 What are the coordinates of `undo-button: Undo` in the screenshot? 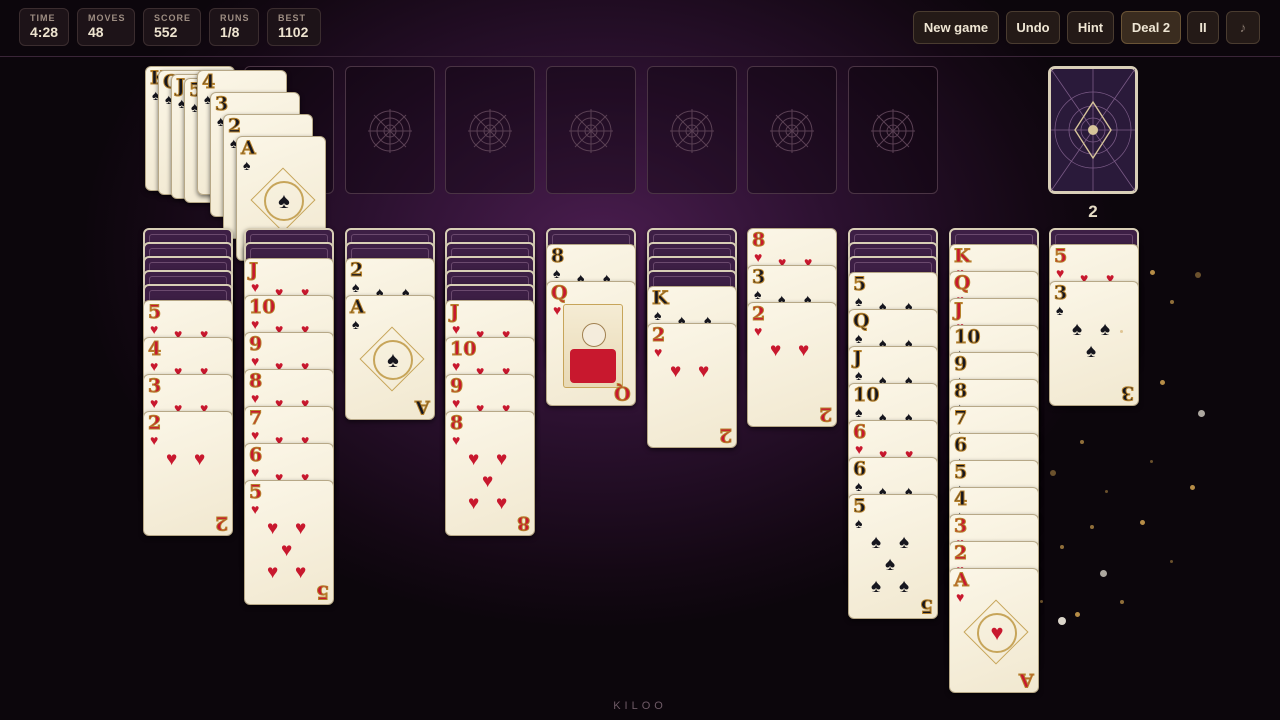 It's located at (1033, 27).